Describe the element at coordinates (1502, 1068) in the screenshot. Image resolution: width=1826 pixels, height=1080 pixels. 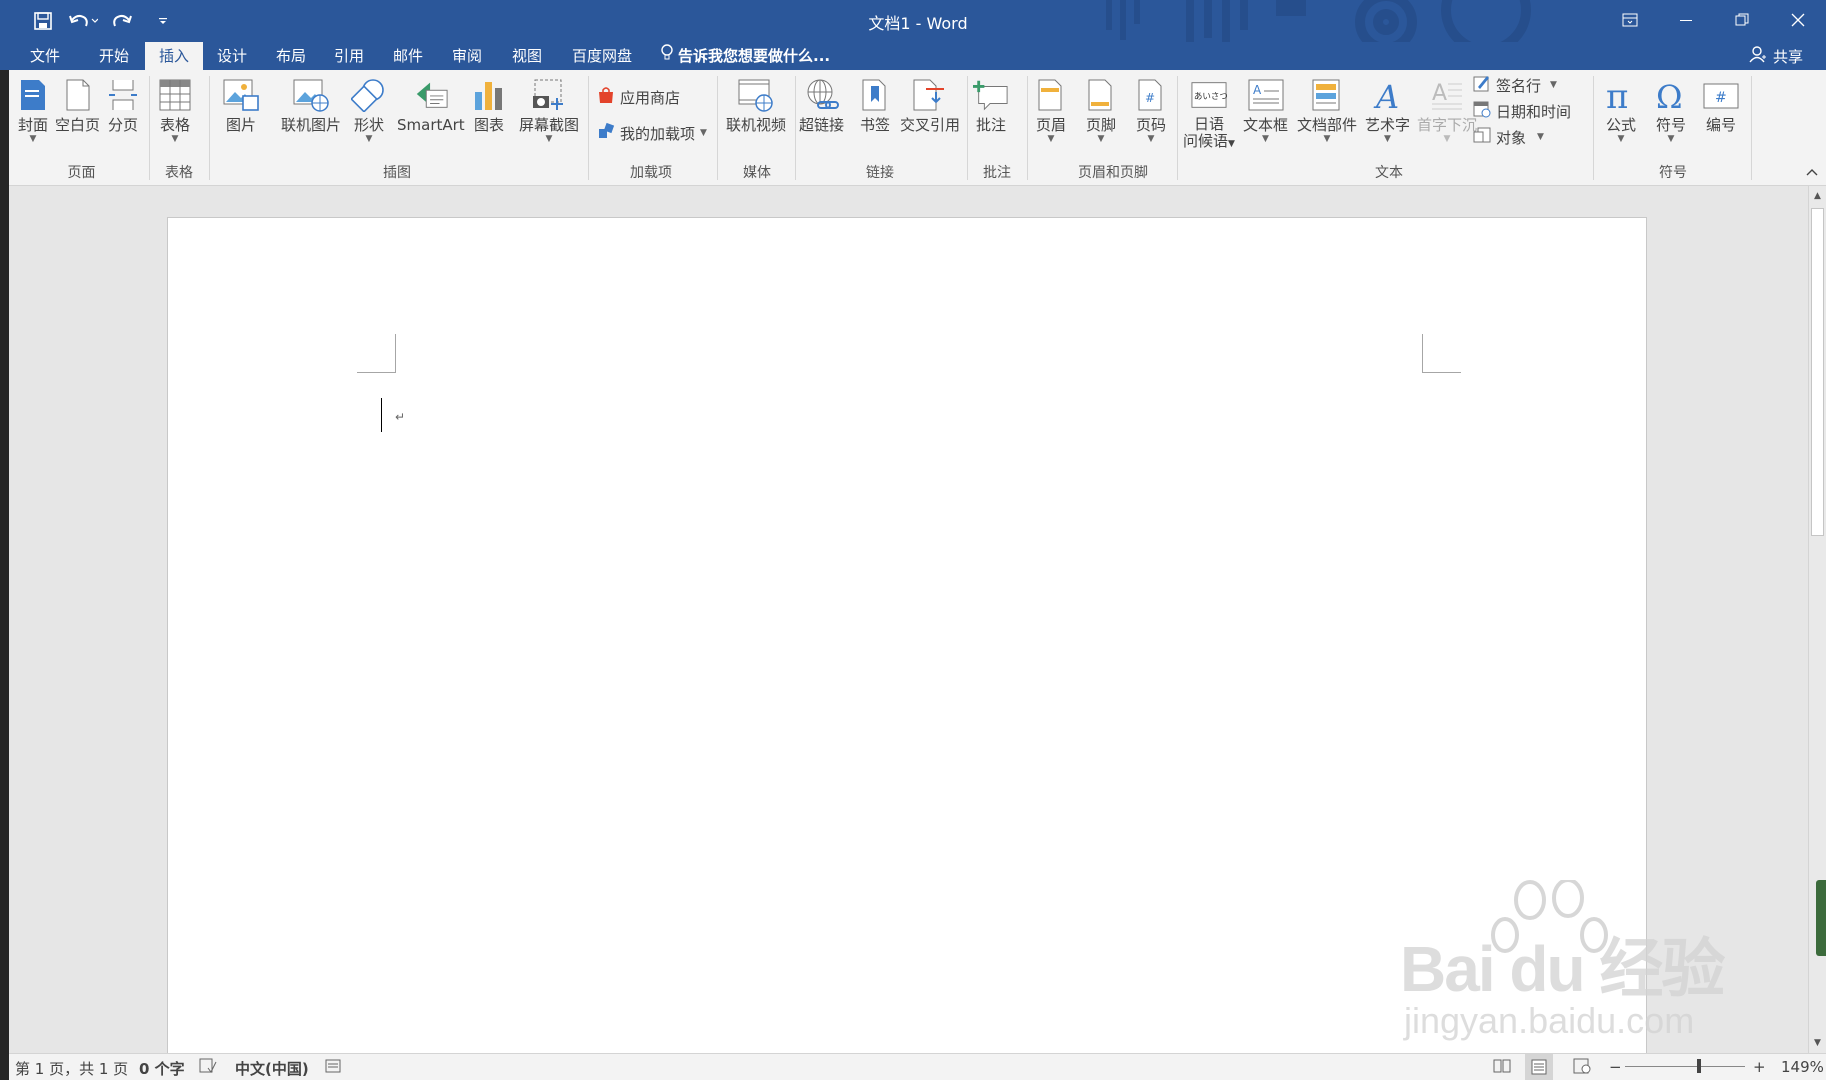
I see `read-mode-icon` at that location.